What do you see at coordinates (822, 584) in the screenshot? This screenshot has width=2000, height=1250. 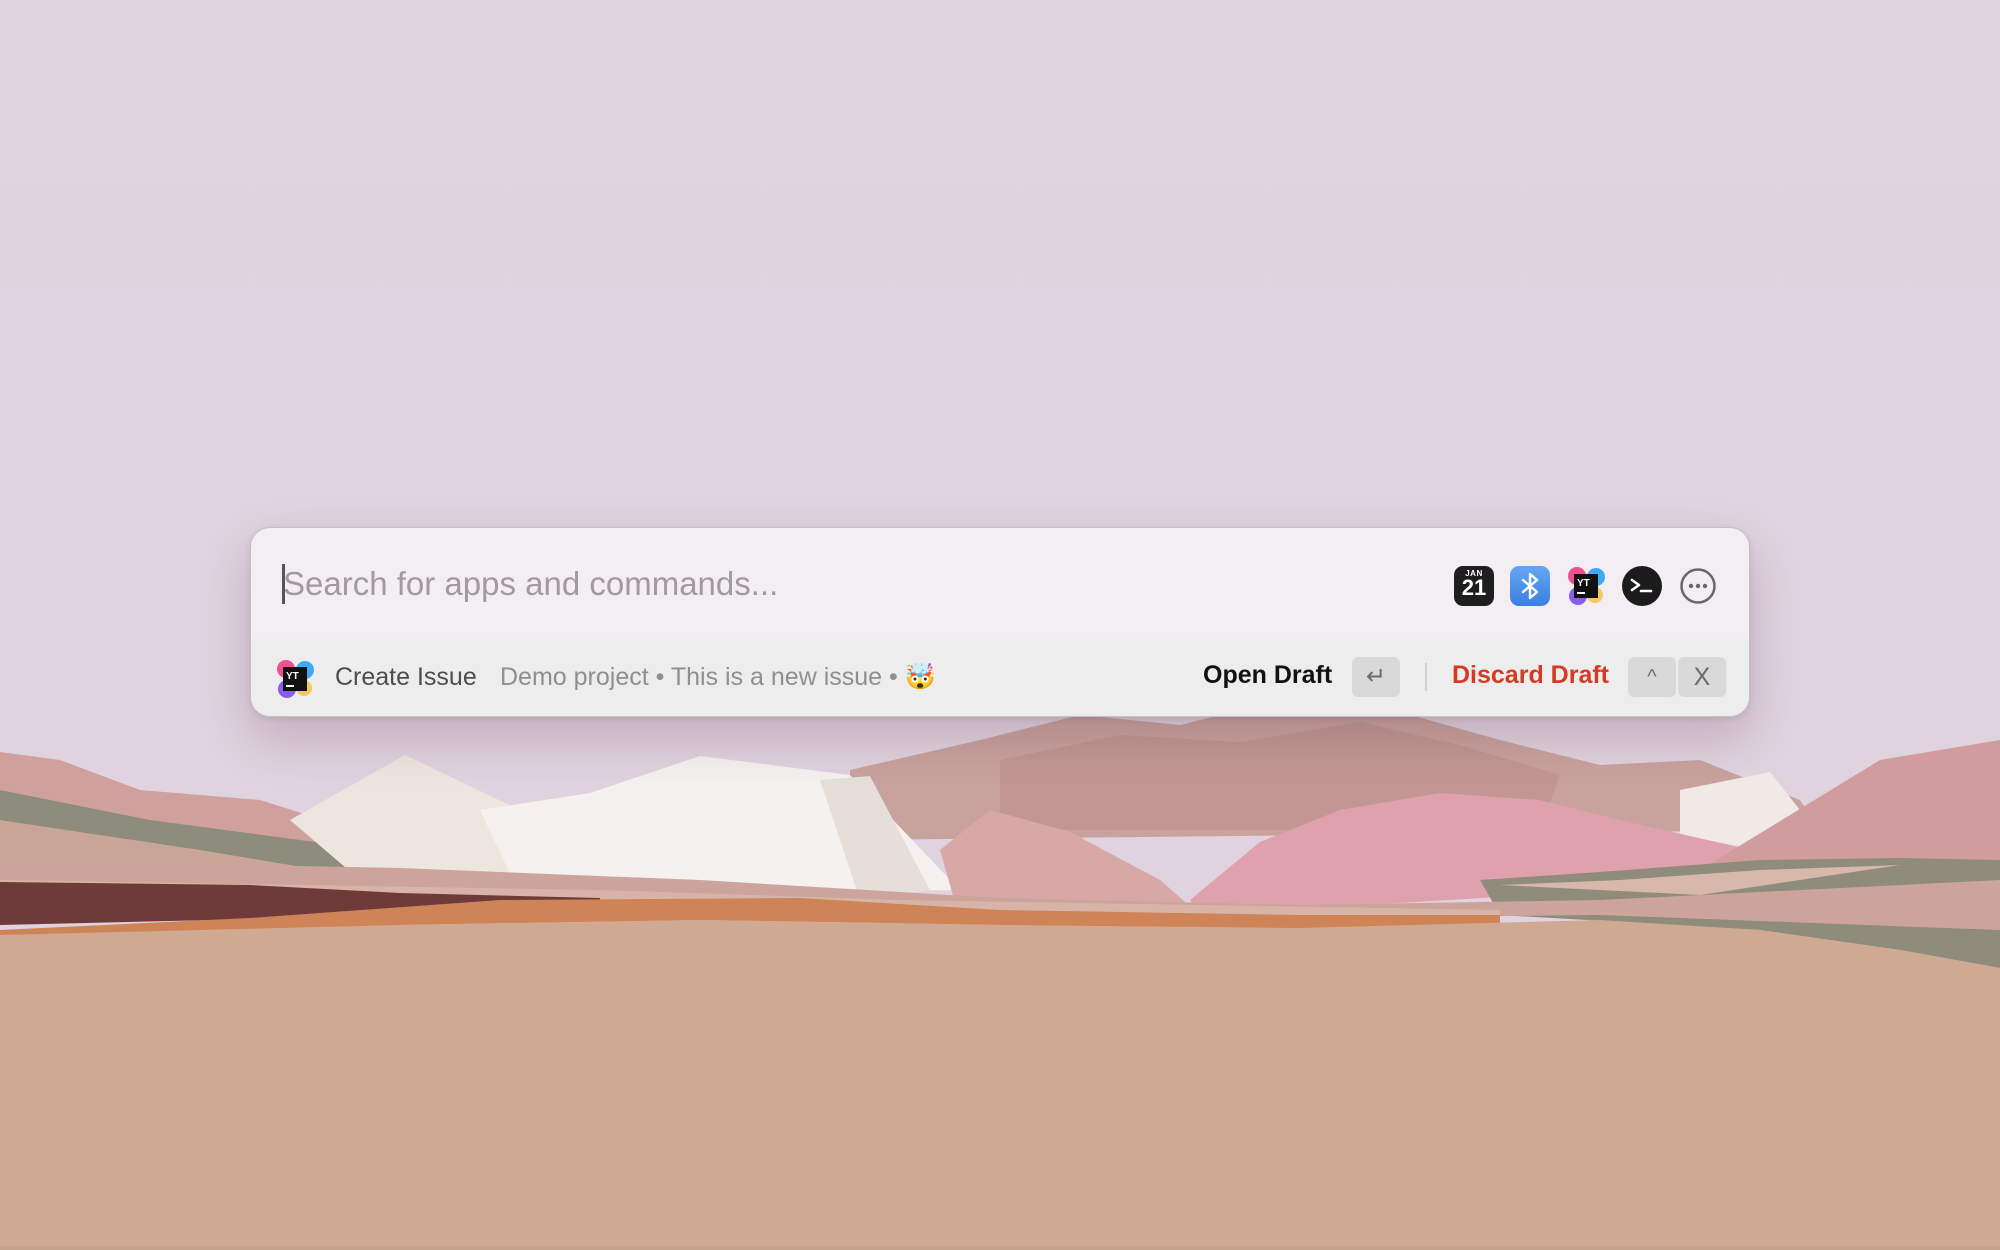 I see `search-input` at bounding box center [822, 584].